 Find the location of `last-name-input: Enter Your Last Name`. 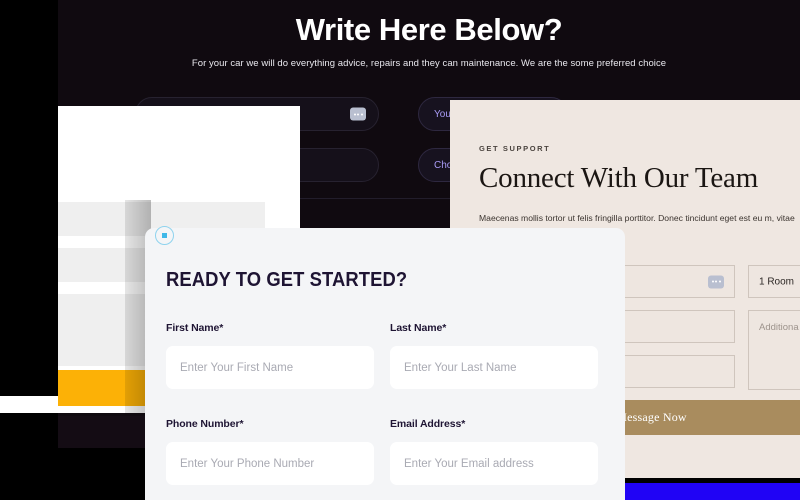

last-name-input: Enter Your Last Name is located at coordinates (494, 367).